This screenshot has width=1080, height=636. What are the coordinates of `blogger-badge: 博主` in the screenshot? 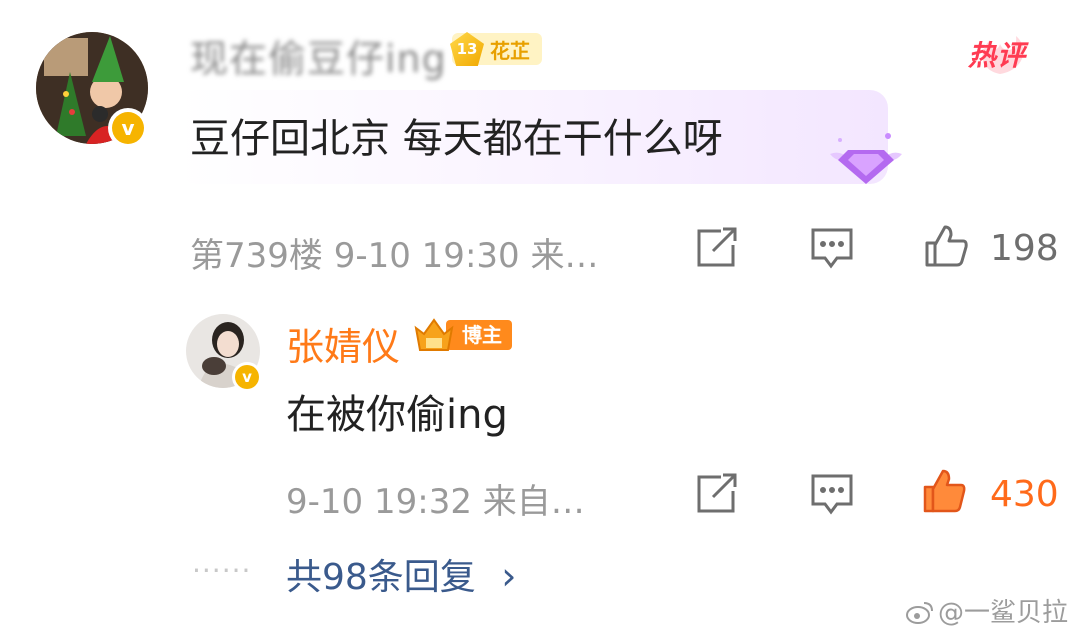 It's located at (462, 335).